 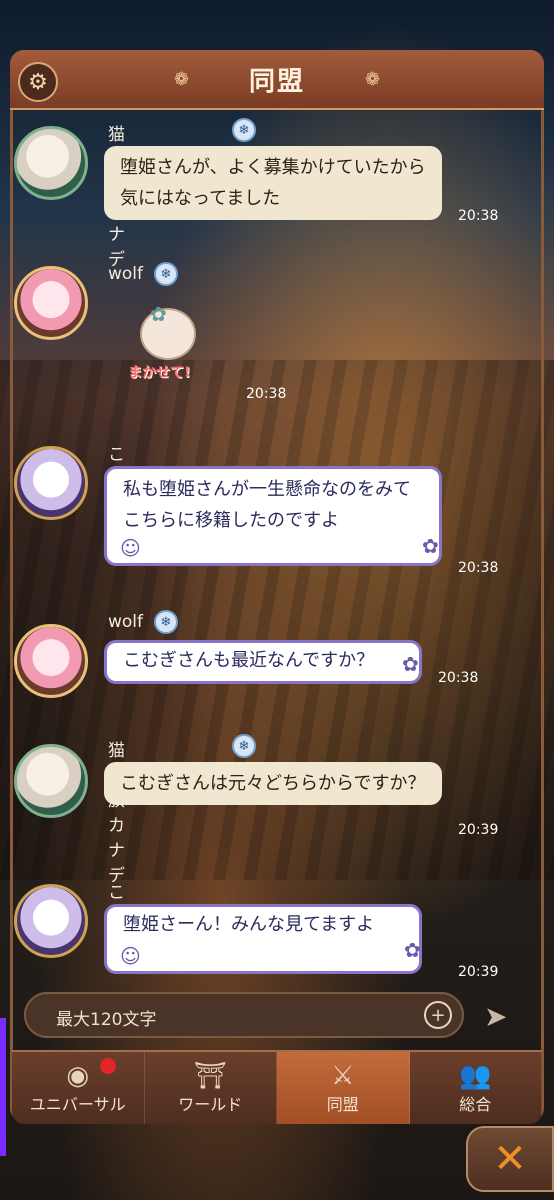 I want to click on channel-tab-bar: ◉ ユニバーサル ⛩ ワールド ⚔ 同盟 👥 総合, so click(x=277, y=1087).